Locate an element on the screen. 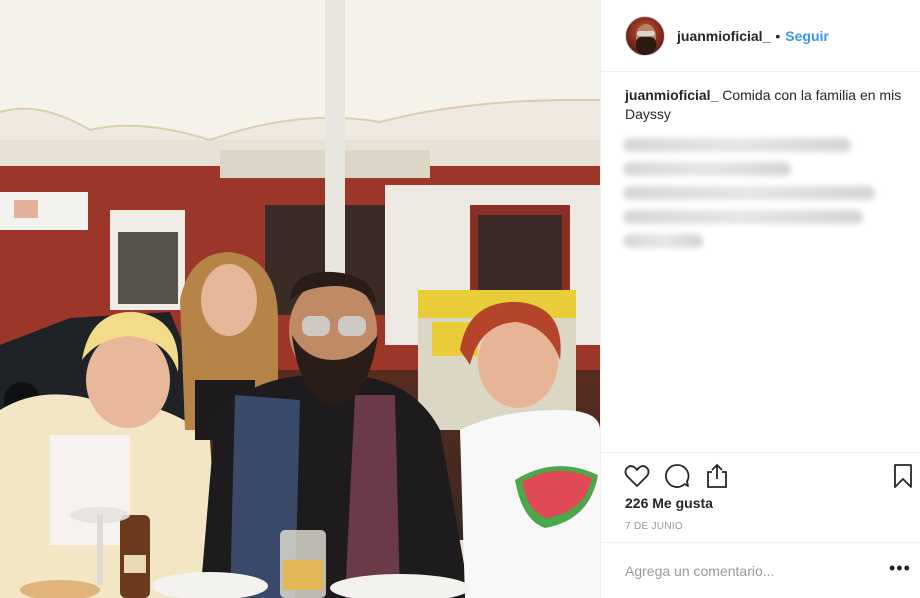  comment-input is located at coordinates (745, 570).